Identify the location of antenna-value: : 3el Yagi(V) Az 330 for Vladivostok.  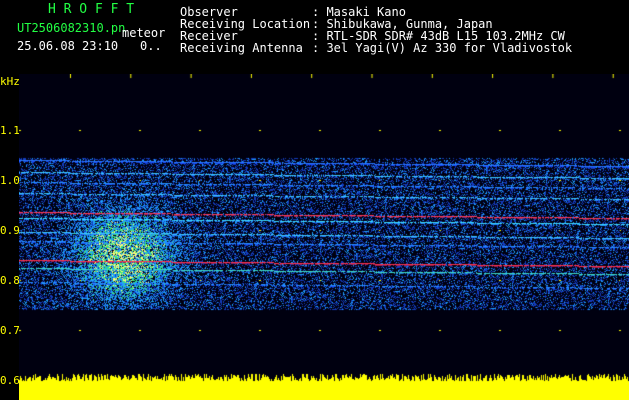
(442, 48).